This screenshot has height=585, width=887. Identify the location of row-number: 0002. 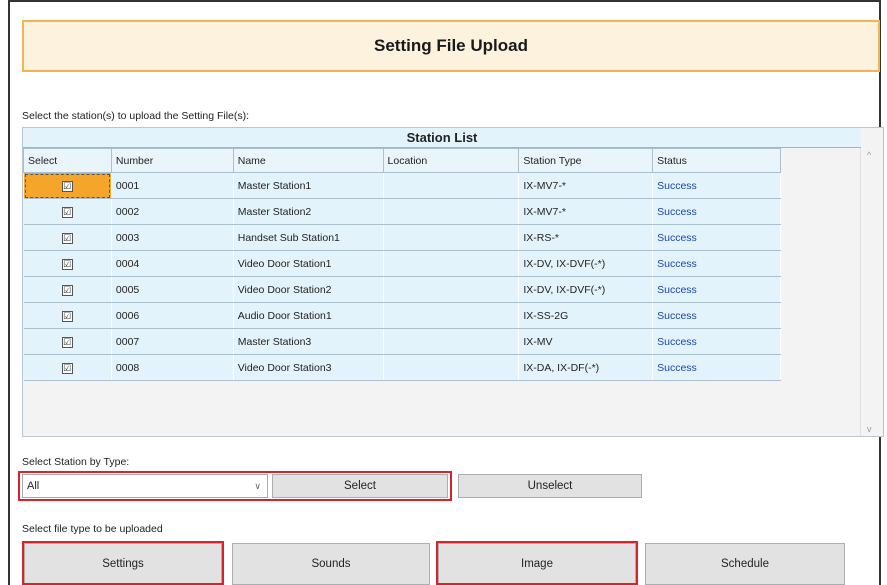
(172, 211).